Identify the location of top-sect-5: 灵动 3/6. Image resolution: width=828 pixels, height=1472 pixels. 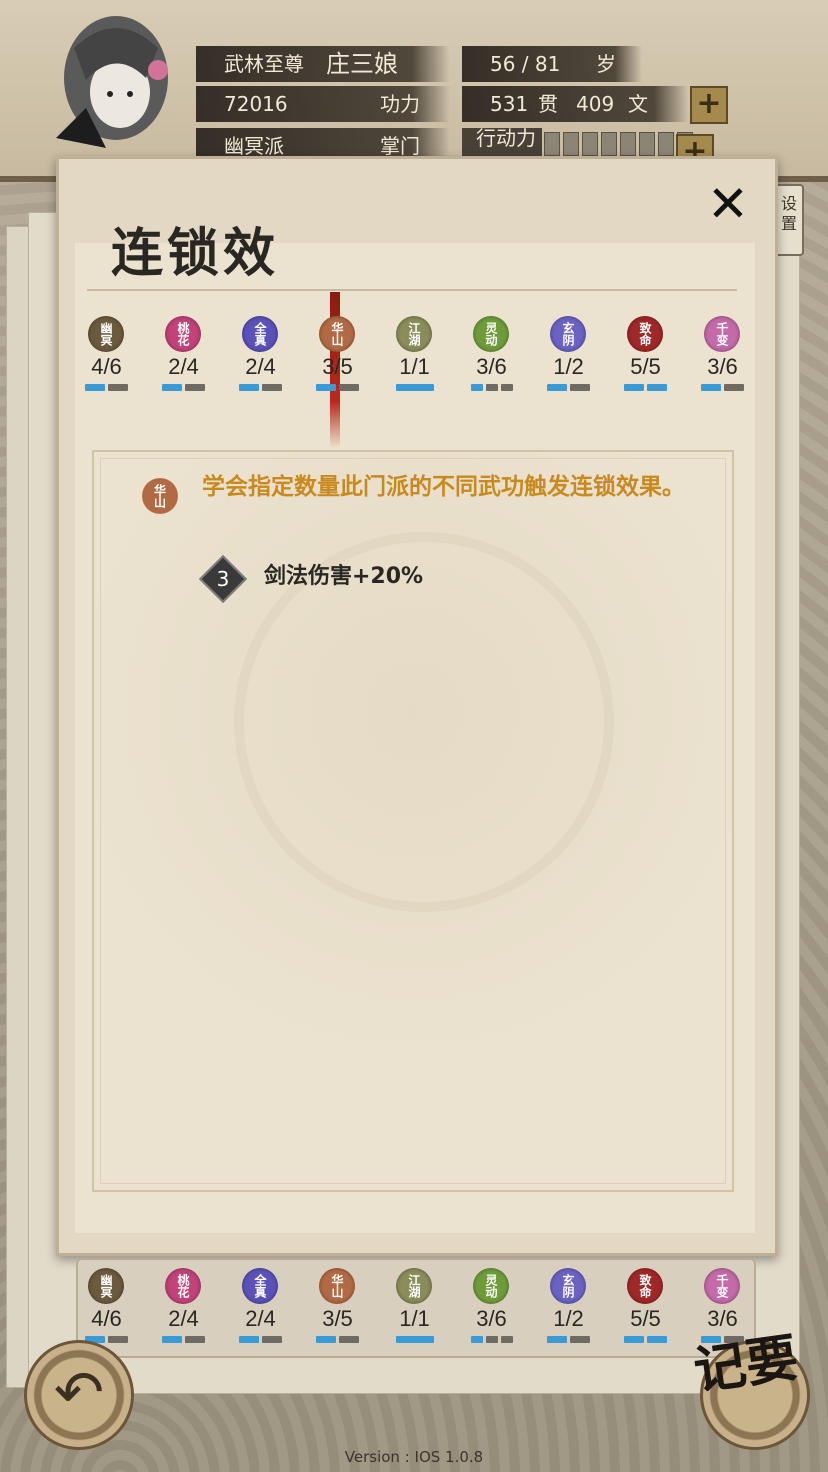
(491, 361).